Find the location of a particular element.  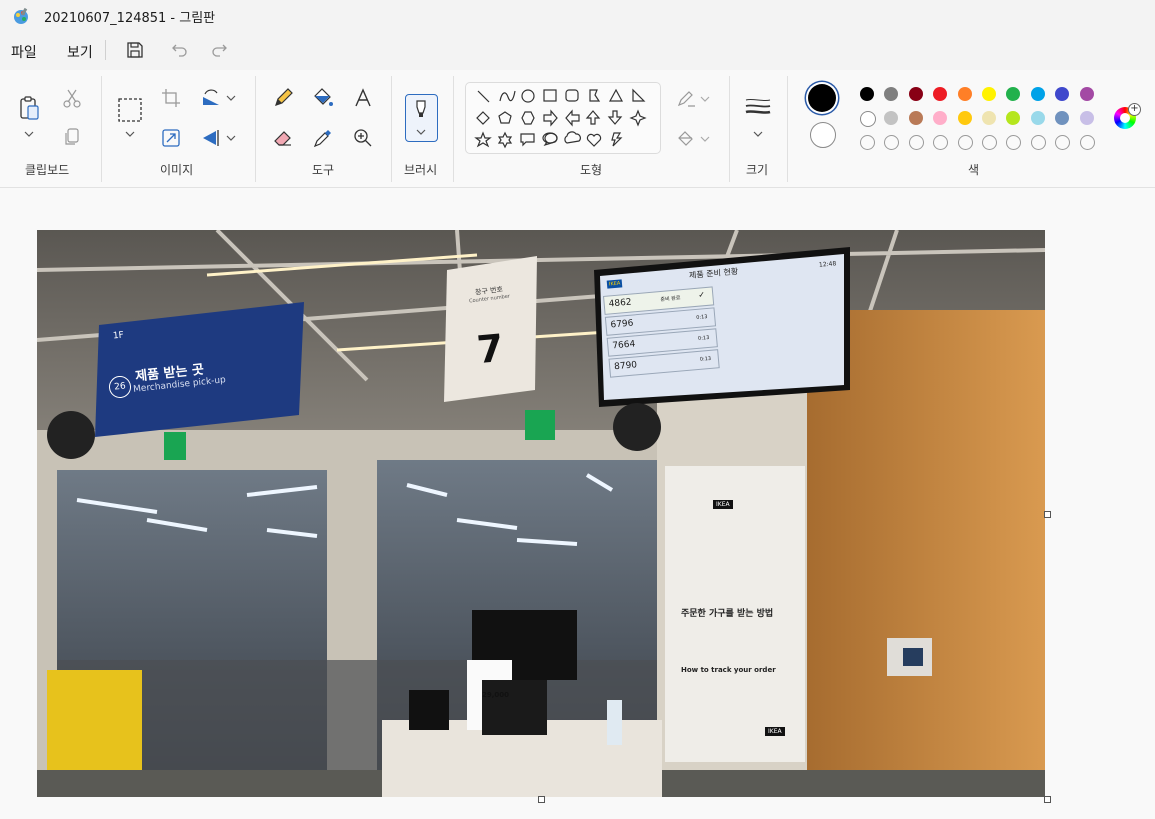

paste-button is located at coordinates (30, 109).